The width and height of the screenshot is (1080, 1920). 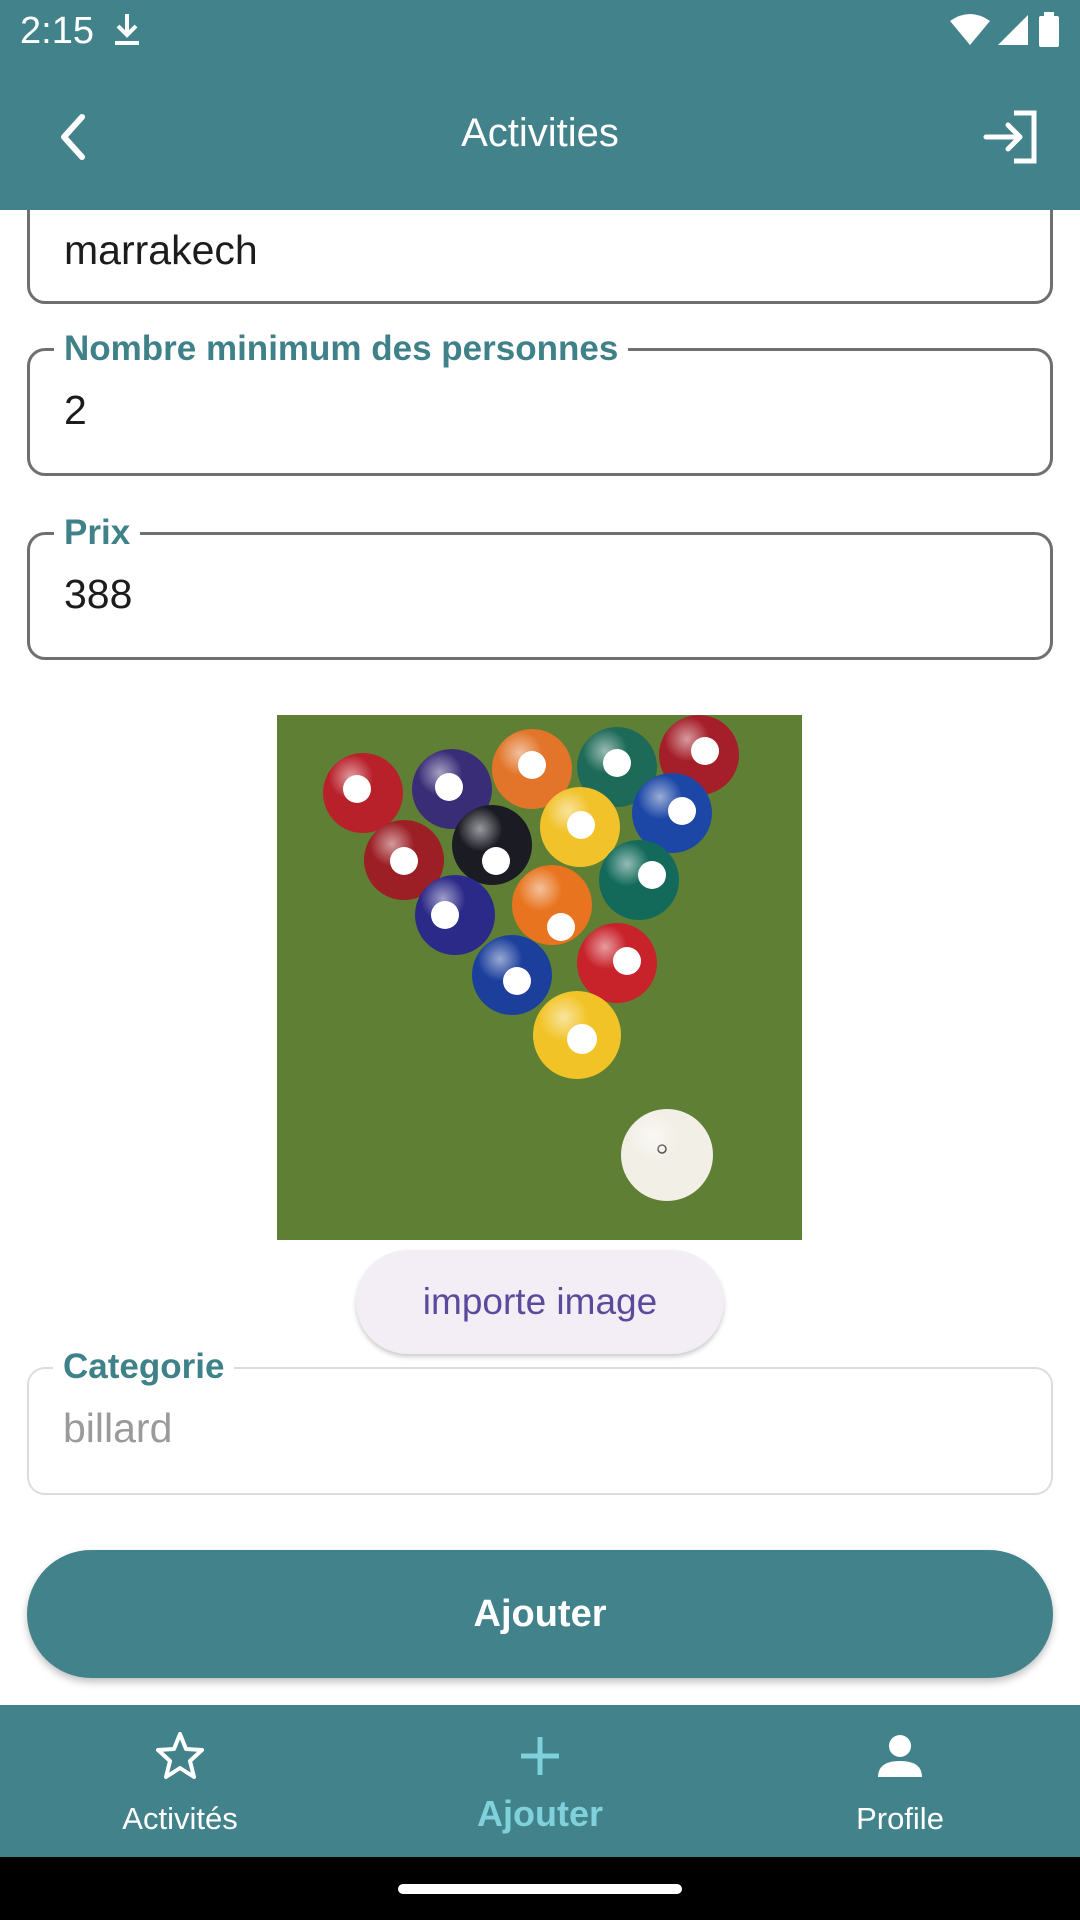 What do you see at coordinates (180, 1756) in the screenshot?
I see `star-outline-icon` at bounding box center [180, 1756].